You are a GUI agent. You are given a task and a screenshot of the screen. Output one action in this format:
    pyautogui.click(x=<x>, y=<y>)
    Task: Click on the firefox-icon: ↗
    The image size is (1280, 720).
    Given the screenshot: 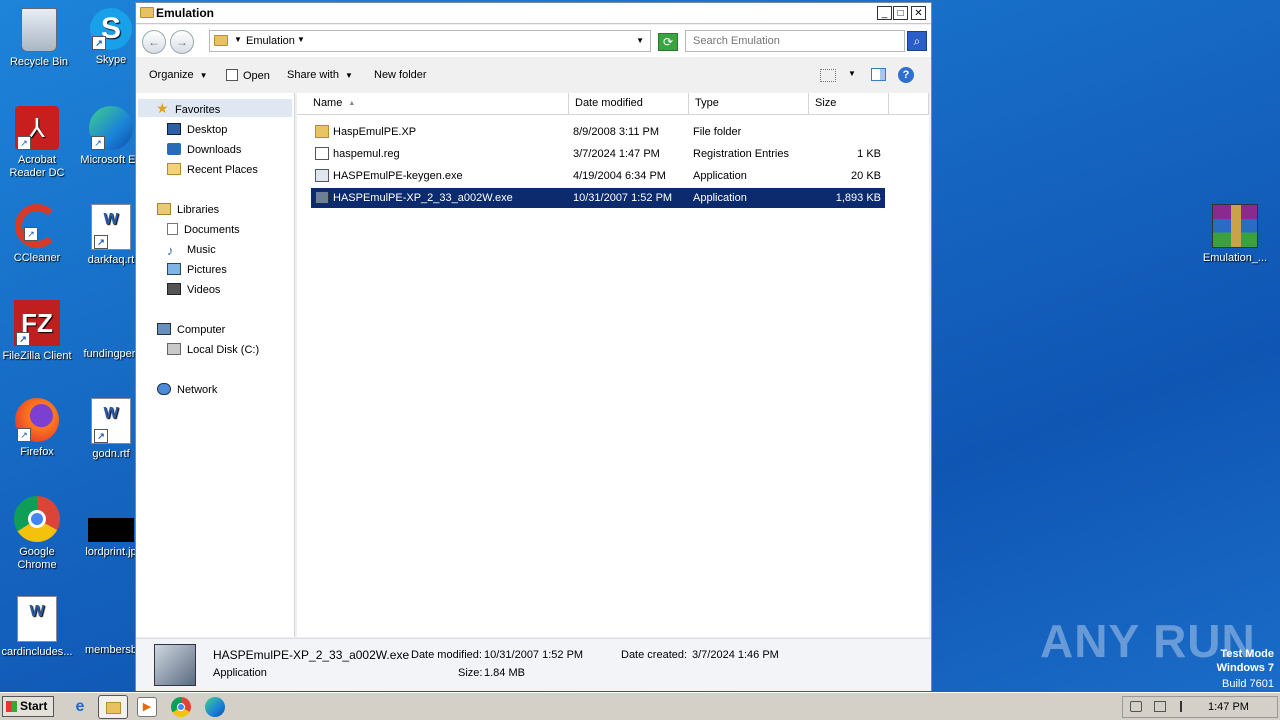 What is the action you would take?
    pyautogui.click(x=37, y=420)
    